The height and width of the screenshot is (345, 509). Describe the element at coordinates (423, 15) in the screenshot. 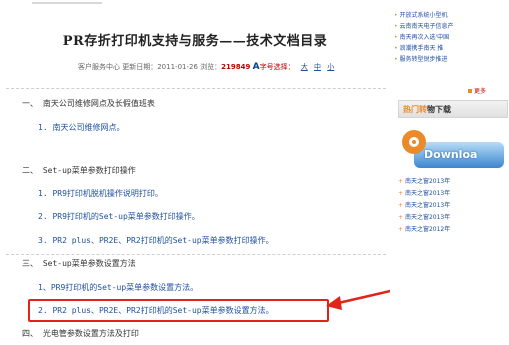

I see `news-link-label: 开放式系统小型机` at that location.